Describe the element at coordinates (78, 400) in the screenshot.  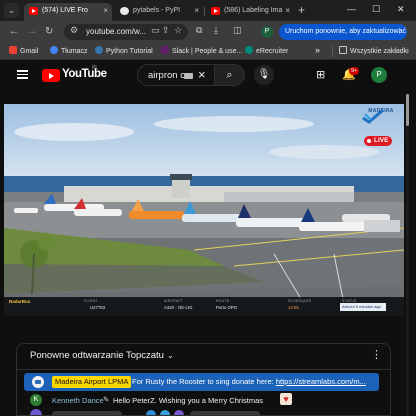
I see `chat-author: Kenneth Dance` at that location.